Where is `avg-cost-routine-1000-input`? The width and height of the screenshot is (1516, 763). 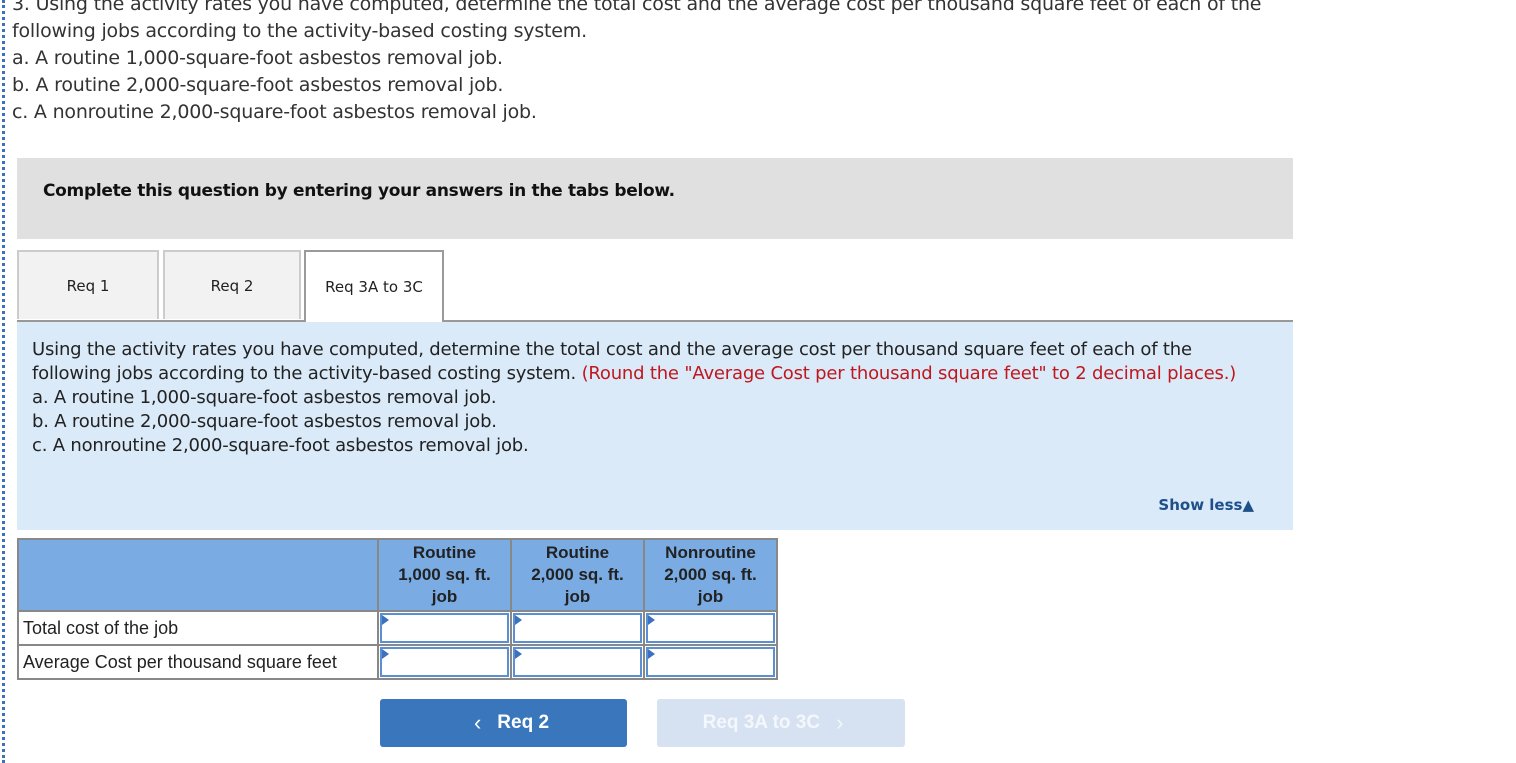 avg-cost-routine-1000-input is located at coordinates (444, 662).